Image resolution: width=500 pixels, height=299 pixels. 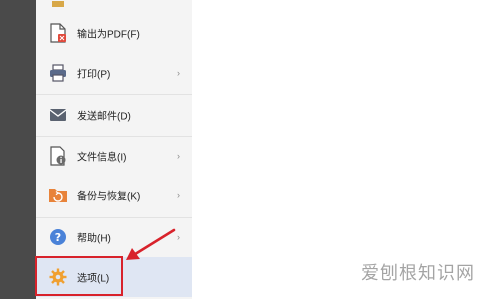 I want to click on mail-icon, so click(x=58, y=115).